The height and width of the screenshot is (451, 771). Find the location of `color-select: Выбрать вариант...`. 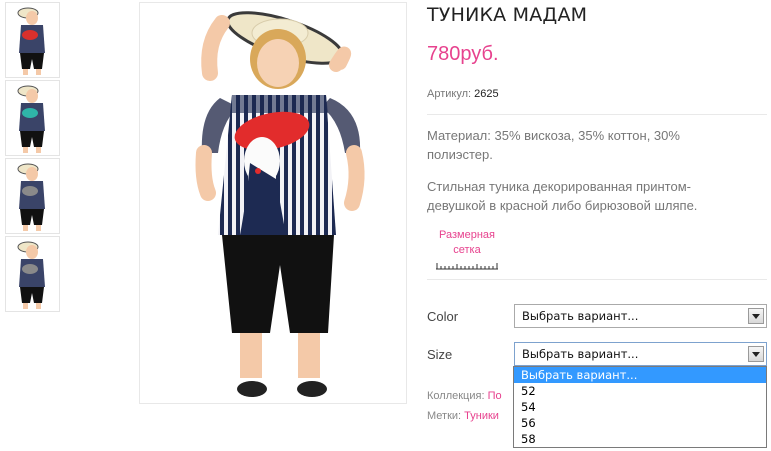

color-select: Выбрать вариант... is located at coordinates (640, 316).